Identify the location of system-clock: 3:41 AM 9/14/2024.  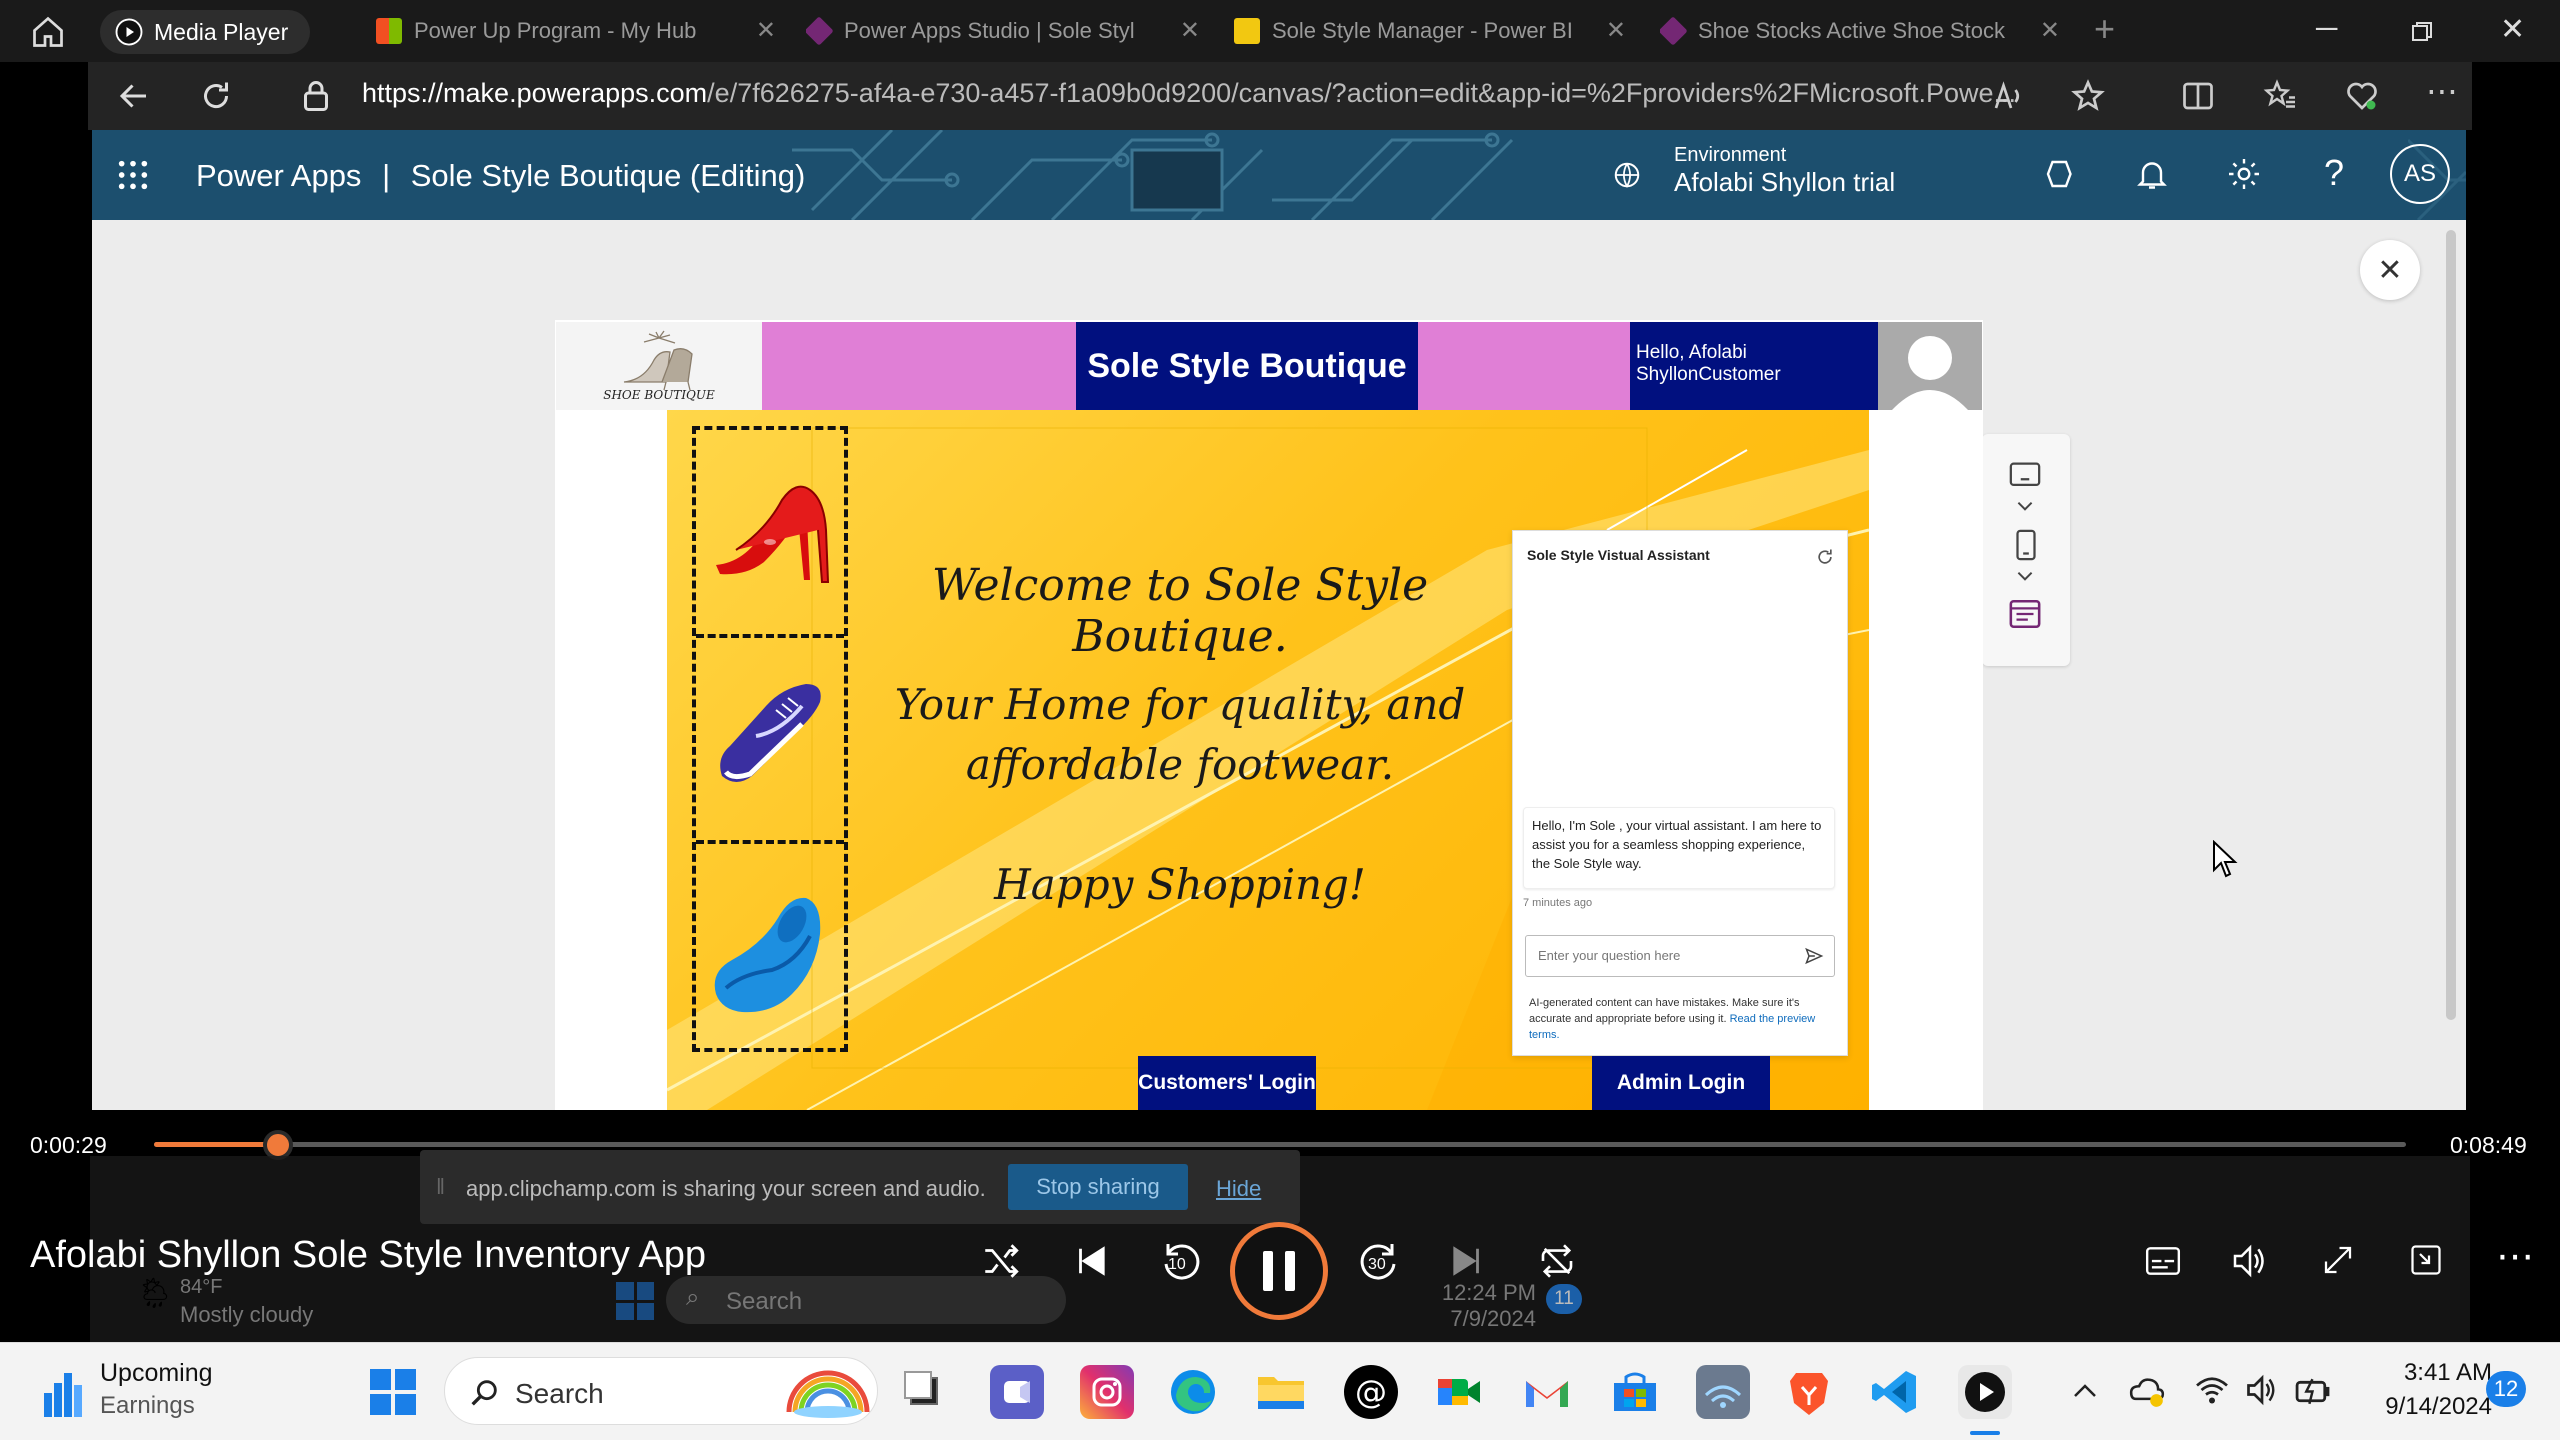
(2422, 1390).